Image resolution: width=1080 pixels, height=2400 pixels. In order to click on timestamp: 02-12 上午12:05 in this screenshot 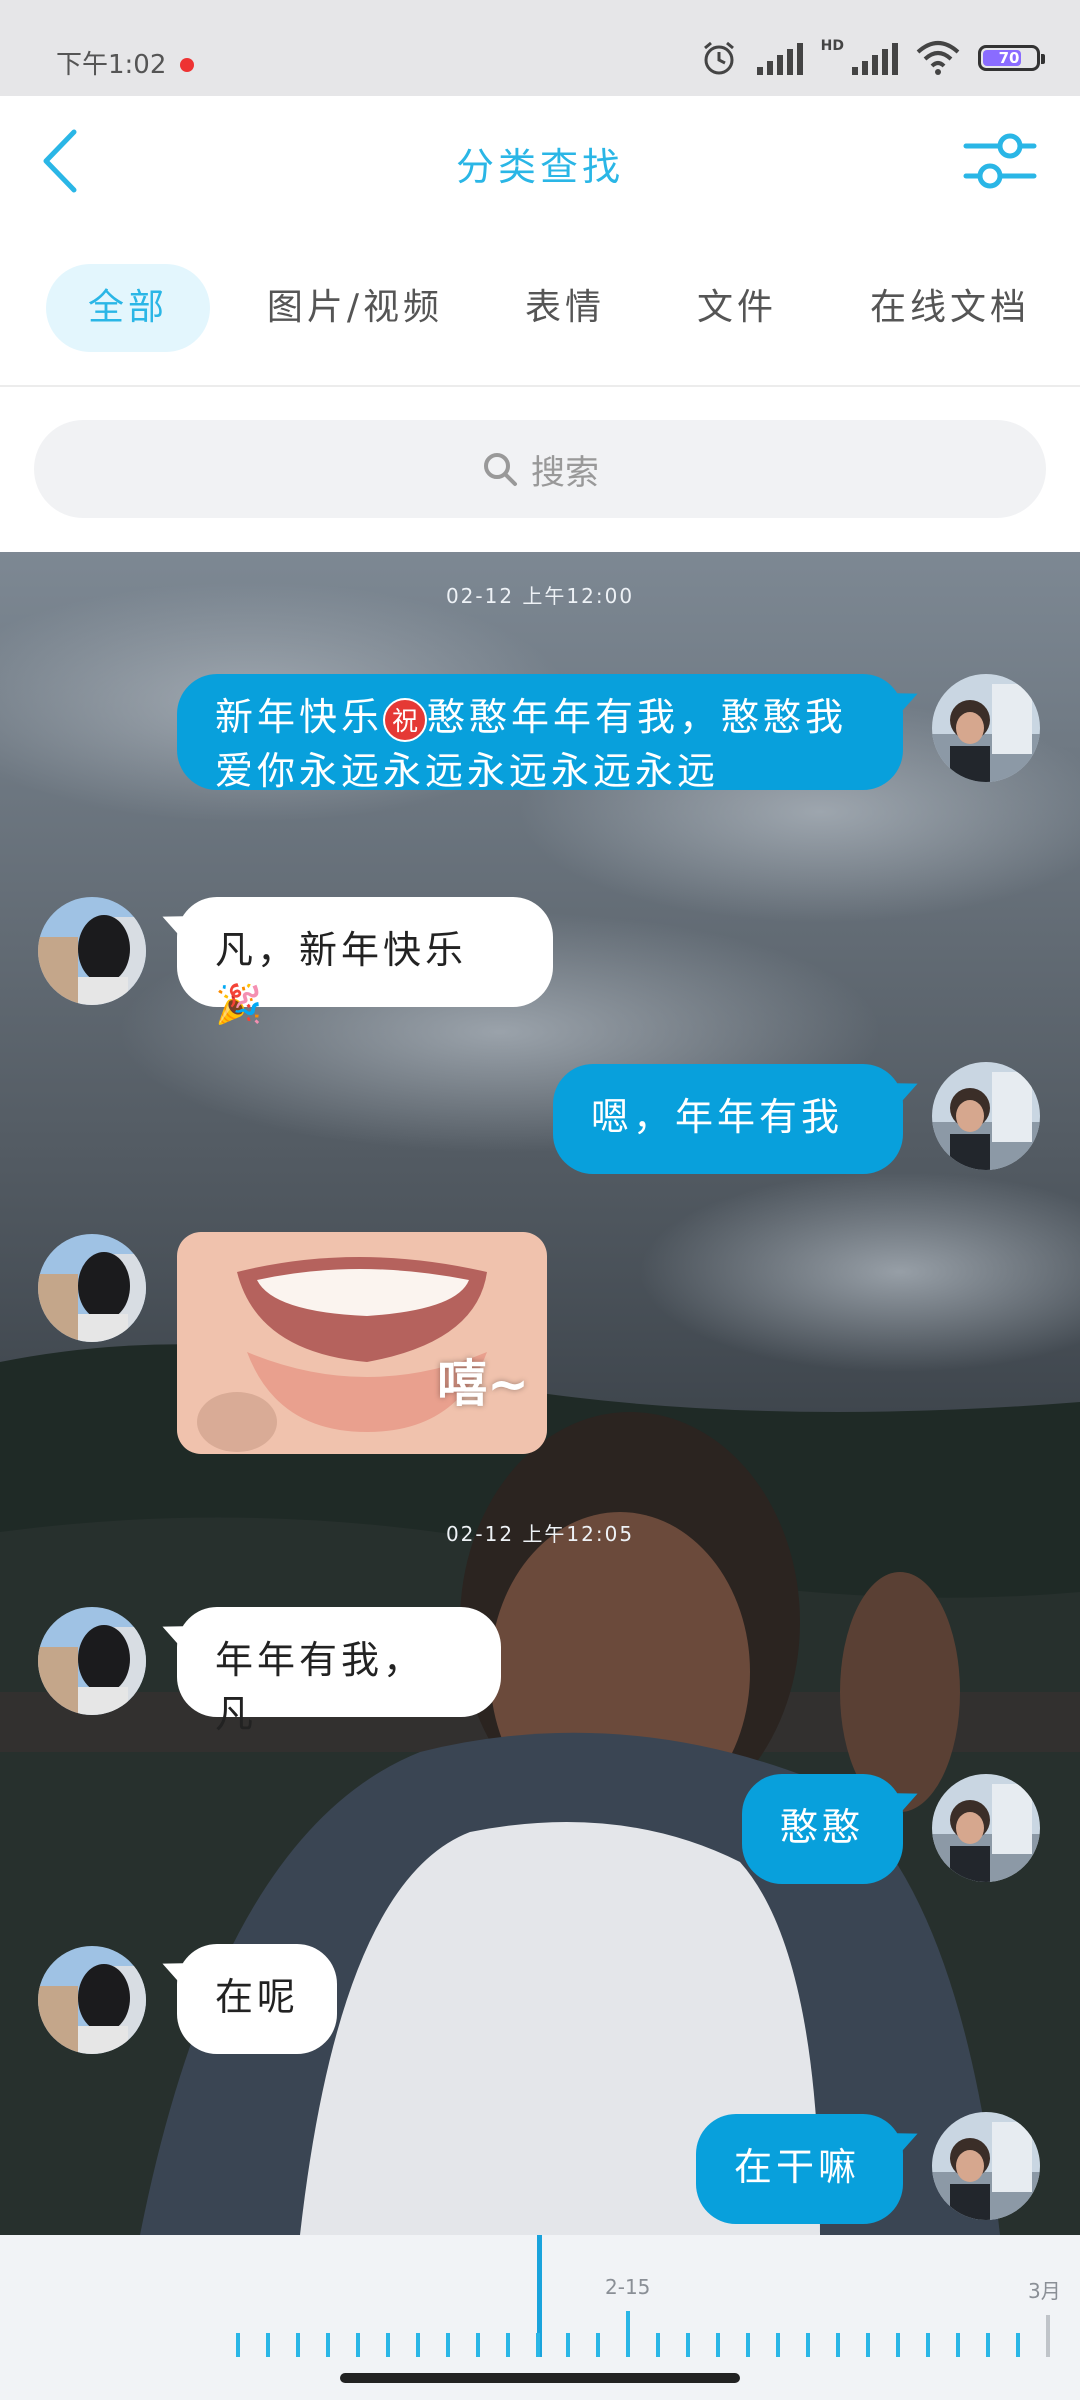, I will do `click(540, 1534)`.